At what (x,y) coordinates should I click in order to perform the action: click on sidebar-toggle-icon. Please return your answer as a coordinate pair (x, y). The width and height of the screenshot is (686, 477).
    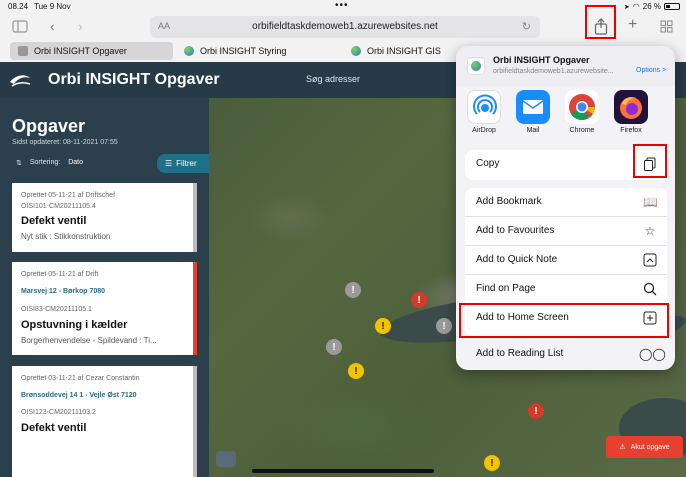
    Looking at the image, I should click on (20, 26).